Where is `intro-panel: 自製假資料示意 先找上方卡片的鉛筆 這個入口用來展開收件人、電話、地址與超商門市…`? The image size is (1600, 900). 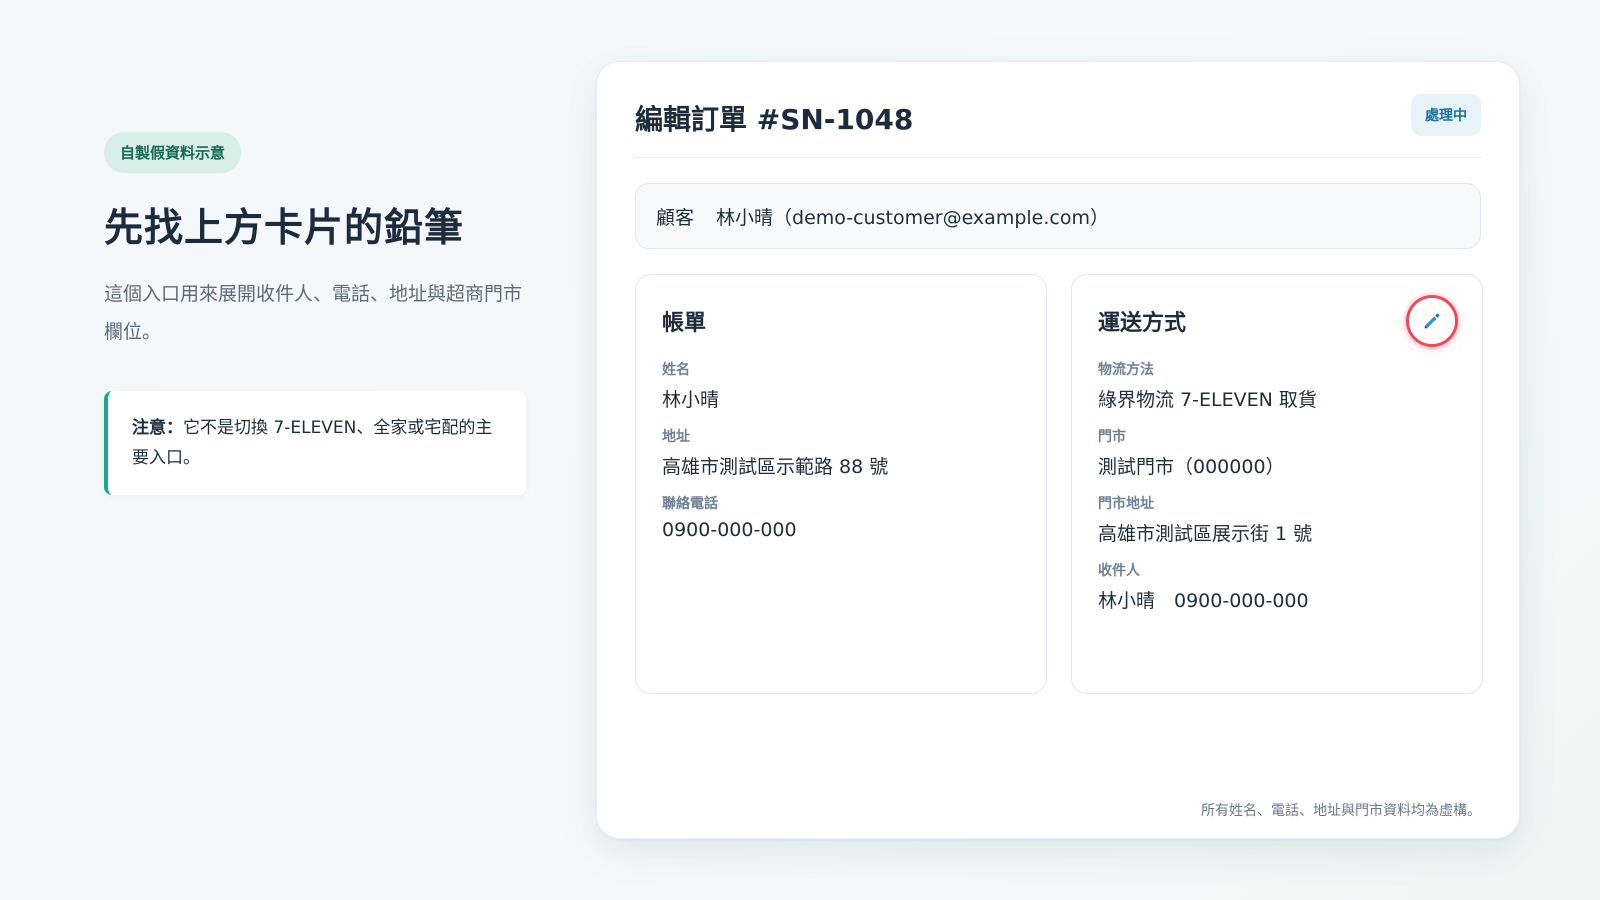 intro-panel: 自製假資料示意 先找上方卡片的鉛筆 這個入口用來展開收件人、電話、地址與超商門市… is located at coordinates (319, 313).